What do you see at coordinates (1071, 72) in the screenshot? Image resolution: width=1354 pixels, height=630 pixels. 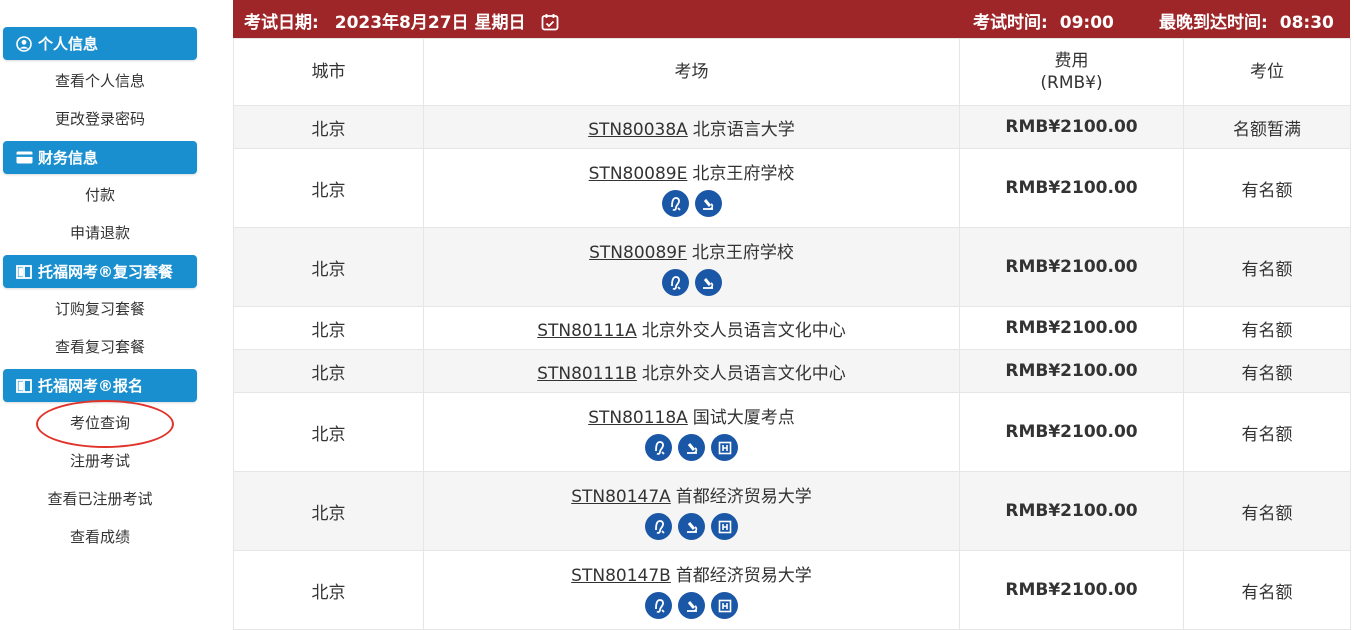 I see `column-header-fee: 费用 (RMB¥)` at bounding box center [1071, 72].